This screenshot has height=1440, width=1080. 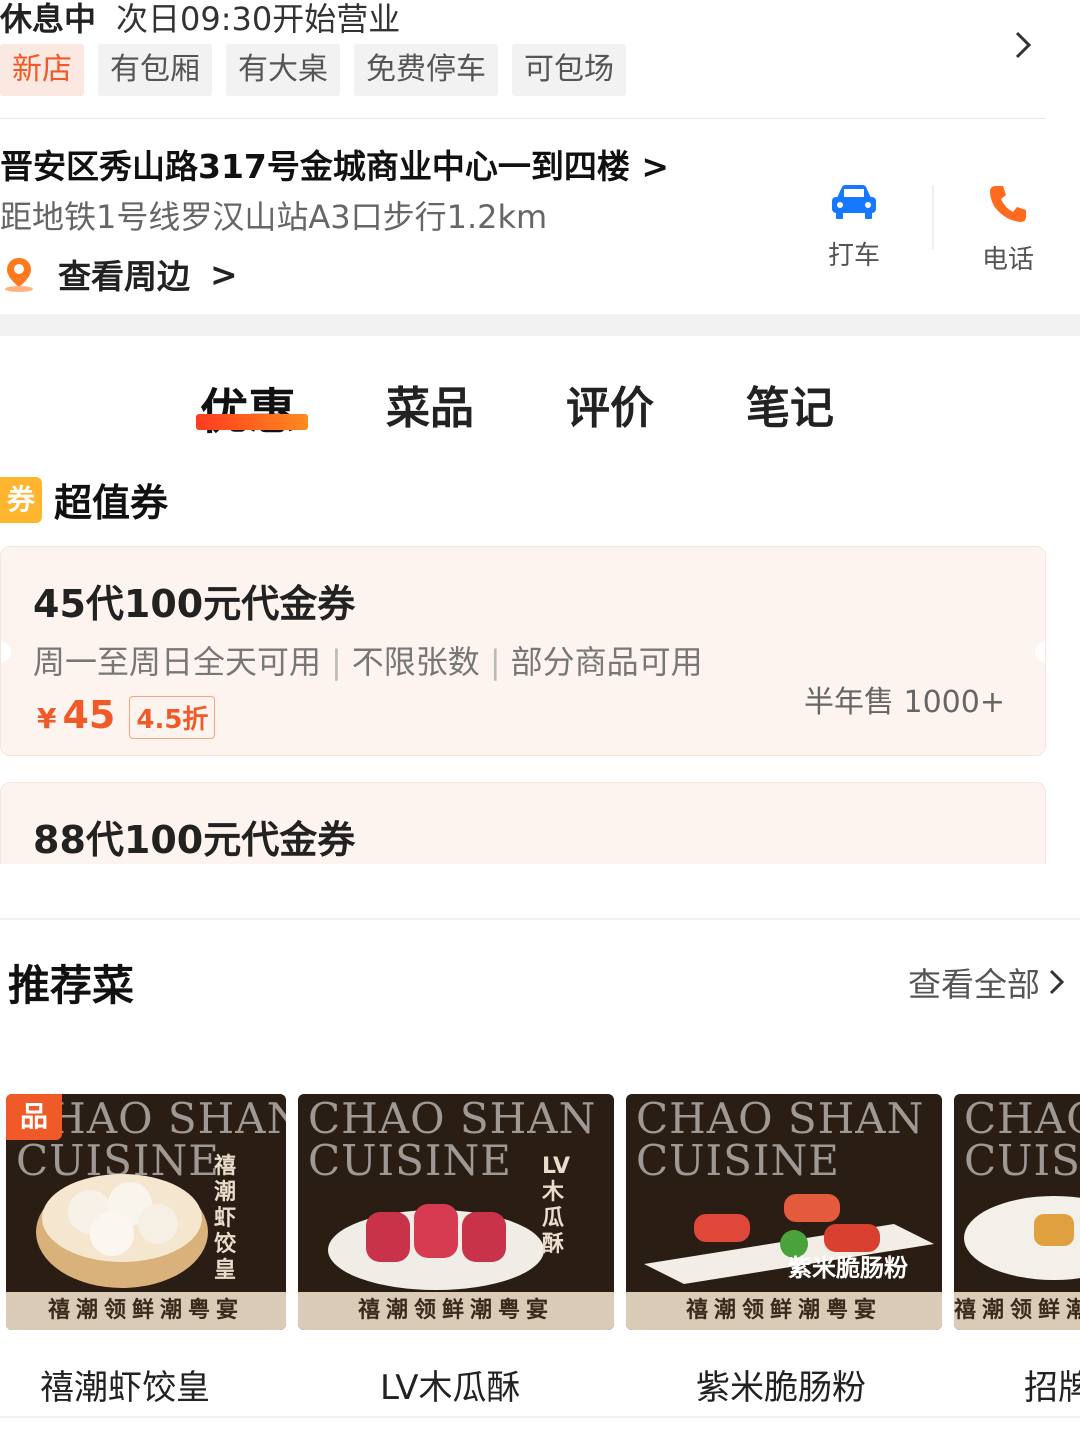 What do you see at coordinates (848, 1268) in the screenshot?
I see `dish-overlay-label: 紫米脆肠粉` at bounding box center [848, 1268].